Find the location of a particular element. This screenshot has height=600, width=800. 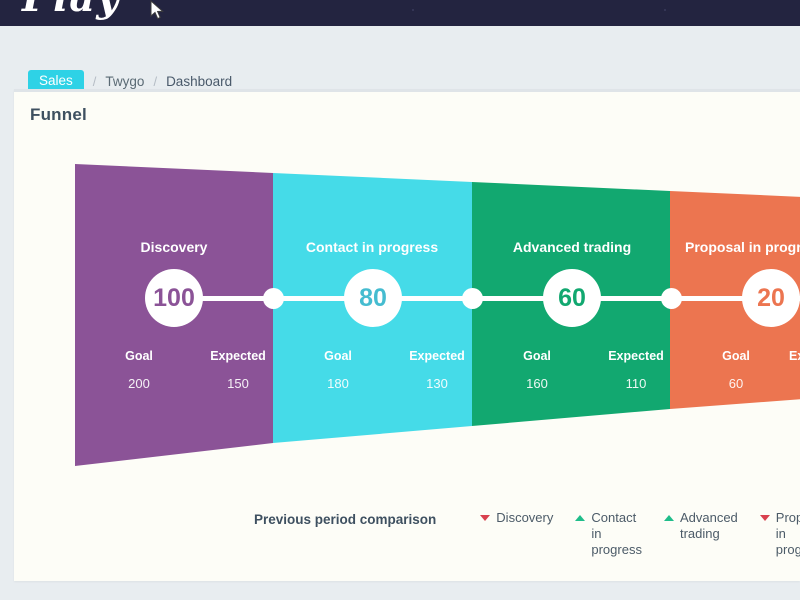

goal-value: 200 is located at coordinates (139, 383).